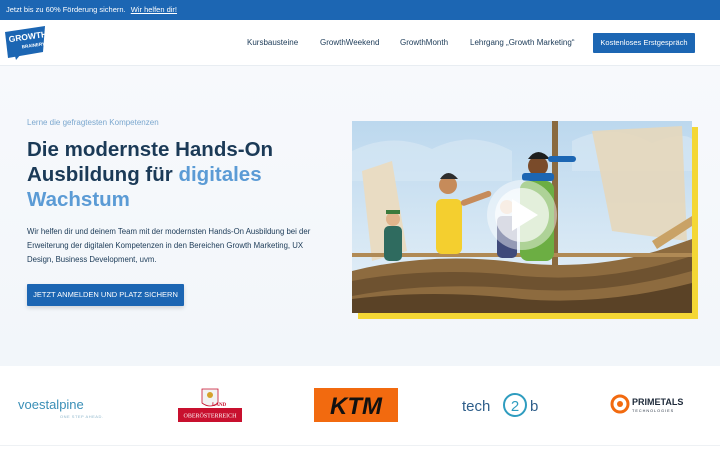 The width and height of the screenshot is (720, 450). What do you see at coordinates (26, 43) in the screenshot?
I see `growth-brainery-logo: GROWTH BRAINERY` at bounding box center [26, 43].